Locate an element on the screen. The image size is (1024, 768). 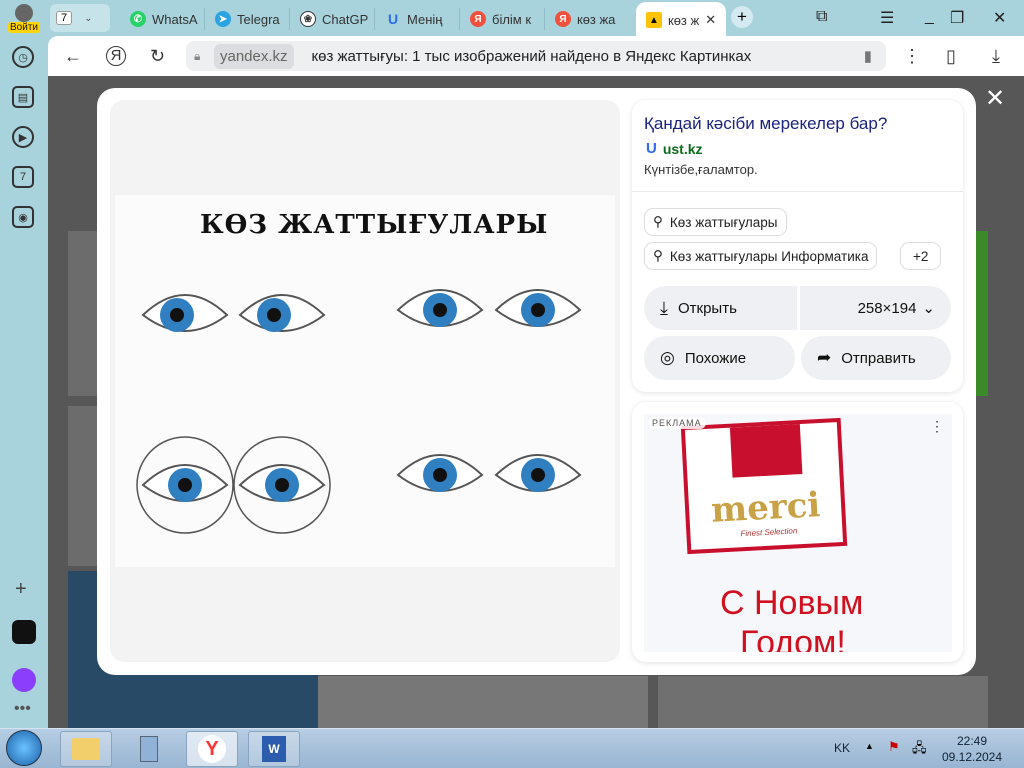
source-link: Uust.kz is located at coordinates (674, 148).